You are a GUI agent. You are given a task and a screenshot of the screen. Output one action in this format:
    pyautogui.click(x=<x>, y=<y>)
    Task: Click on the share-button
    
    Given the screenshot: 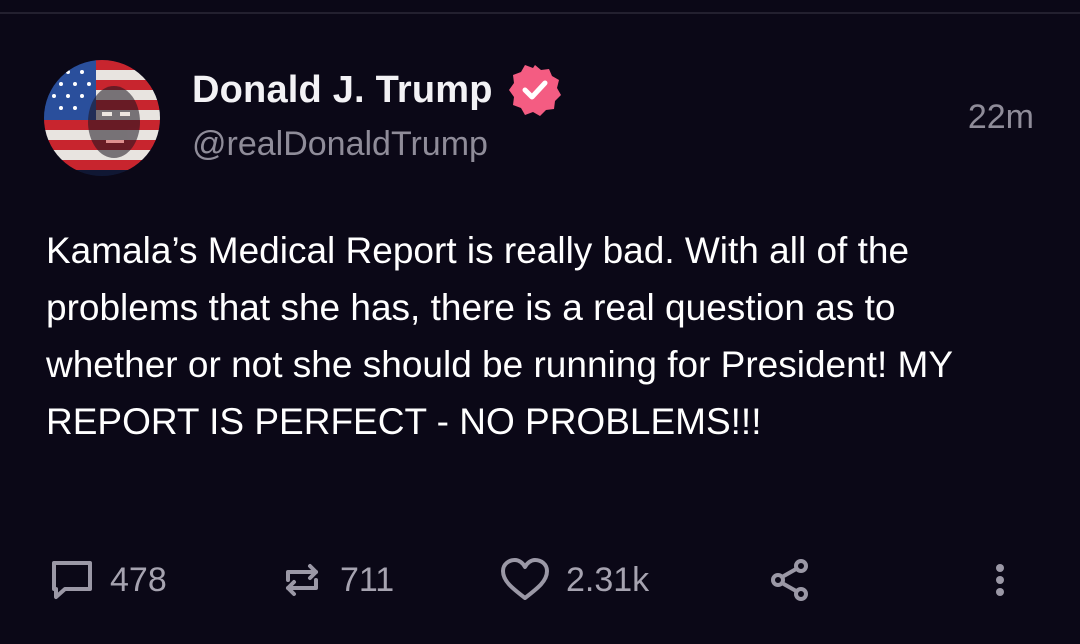 What is the action you would take?
    pyautogui.click(x=790, y=580)
    